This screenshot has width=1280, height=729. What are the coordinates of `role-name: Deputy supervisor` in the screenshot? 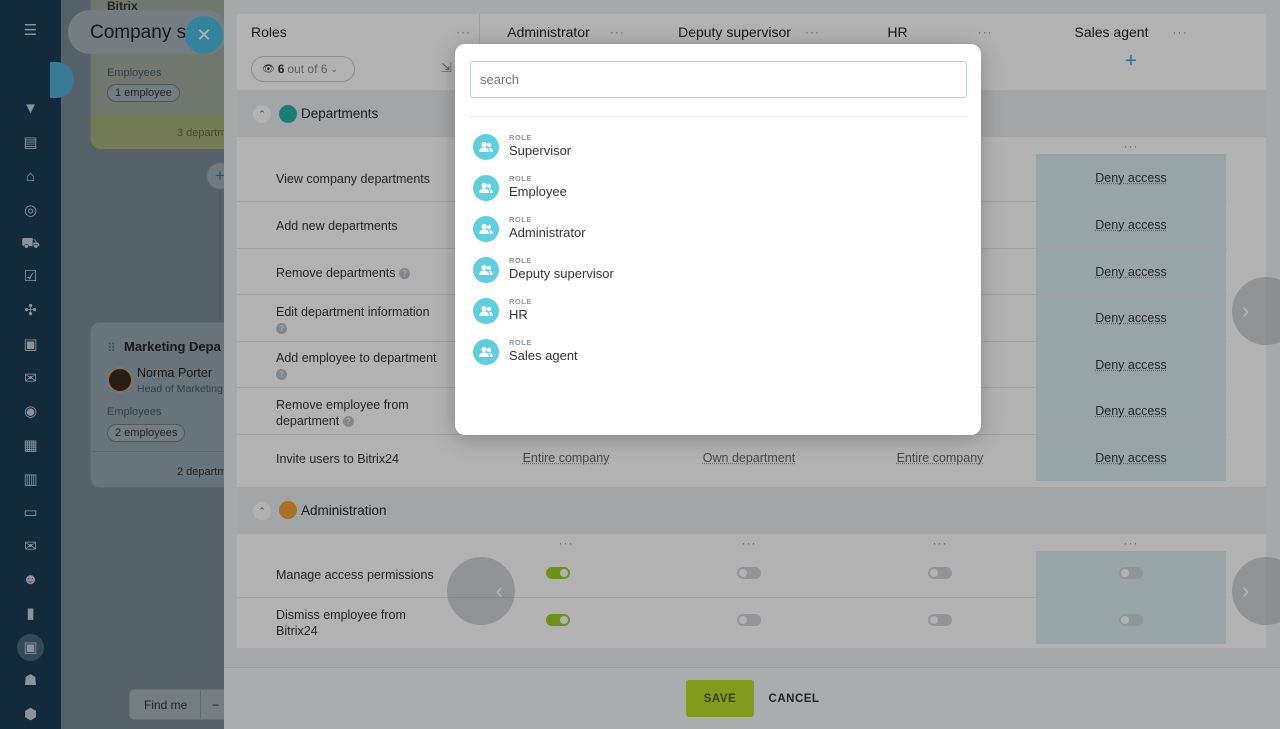 It's located at (561, 273).